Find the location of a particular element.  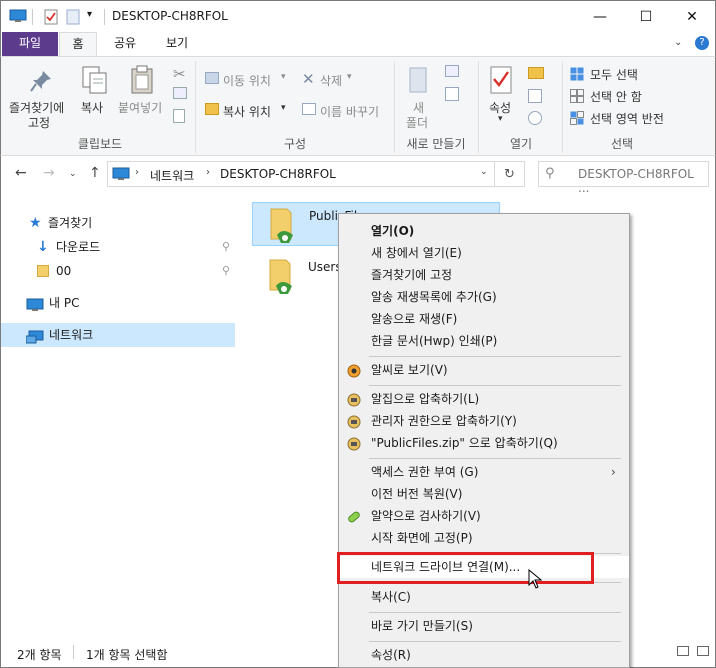

pin-icon is located at coordinates (41, 82).